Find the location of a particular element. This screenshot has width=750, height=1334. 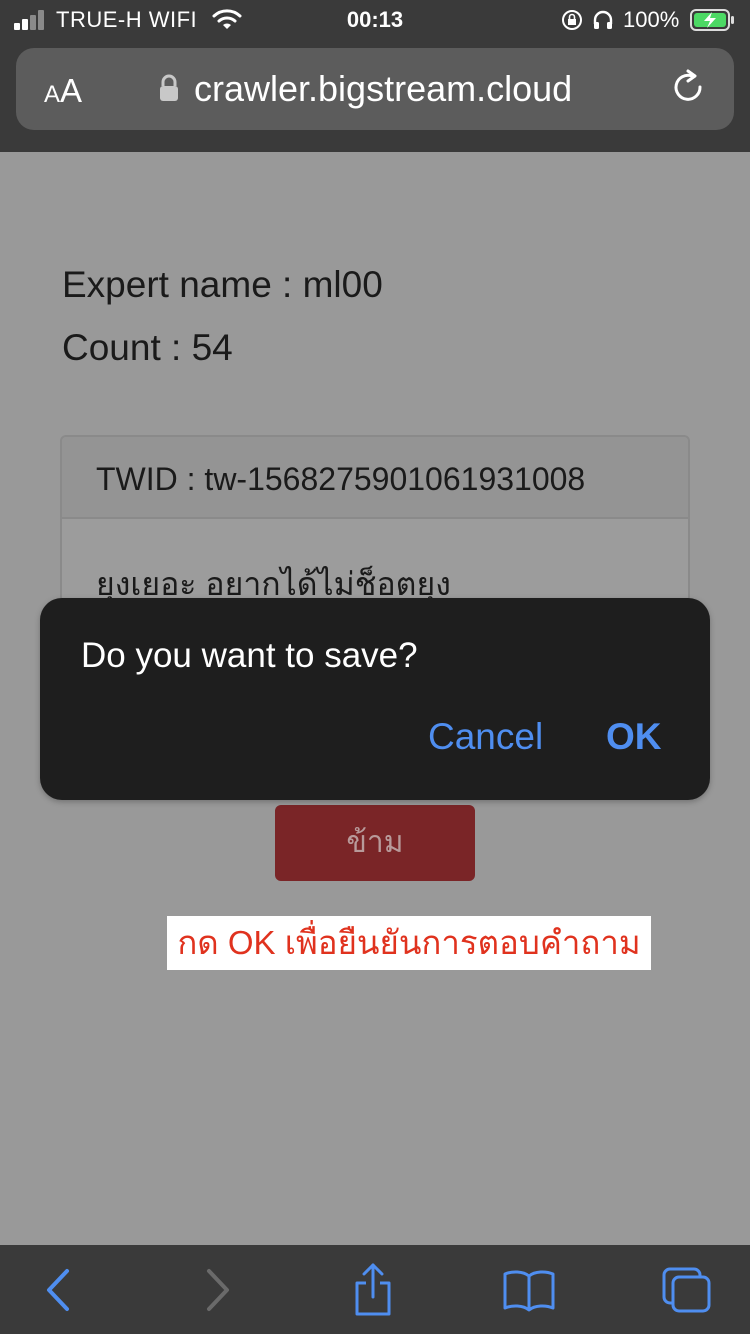

share-icon is located at coordinates (373, 1290).